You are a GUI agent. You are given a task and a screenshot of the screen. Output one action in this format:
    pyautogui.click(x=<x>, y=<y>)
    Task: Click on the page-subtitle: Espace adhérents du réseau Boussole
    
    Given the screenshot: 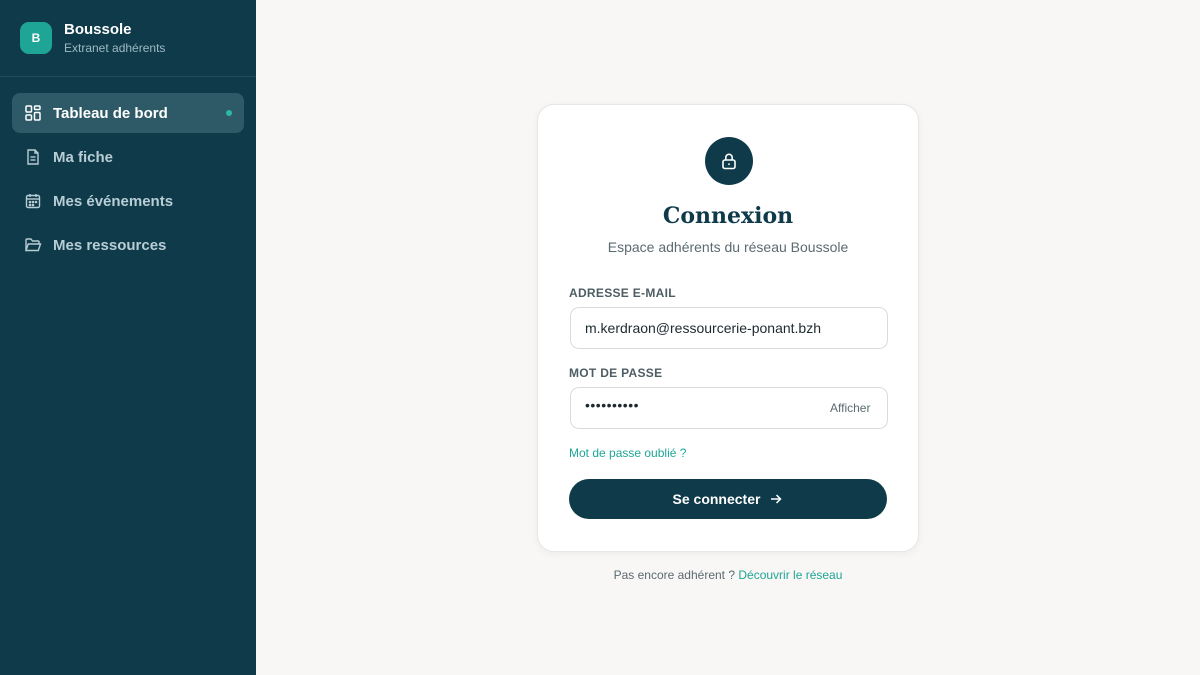 What is the action you would take?
    pyautogui.click(x=728, y=247)
    